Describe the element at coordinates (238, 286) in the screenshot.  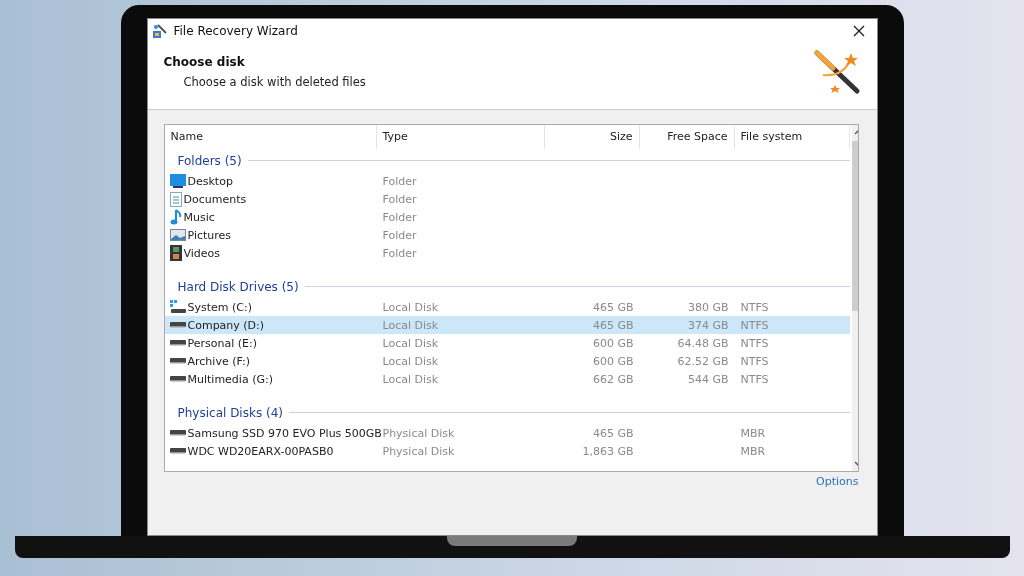
I see `group-header: Hard Disk Drives (5)` at that location.